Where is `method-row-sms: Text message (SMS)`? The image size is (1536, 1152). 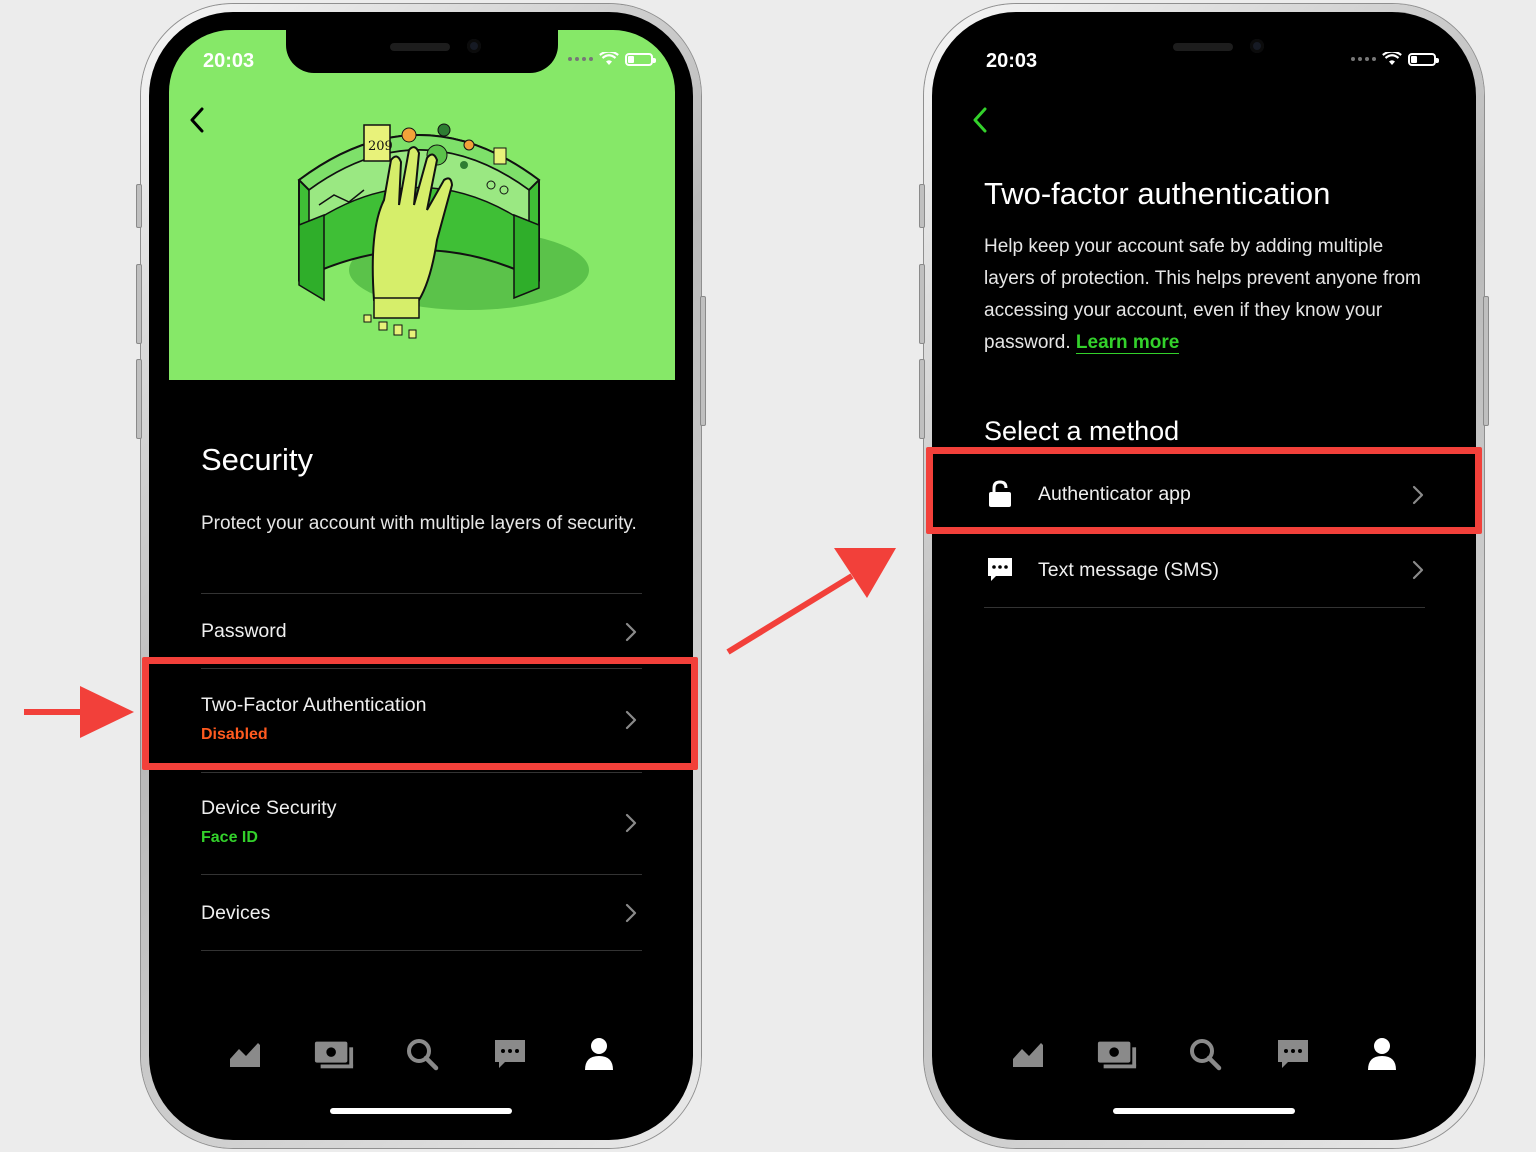
method-row-sms: Text message (SMS) is located at coordinates (1204, 570).